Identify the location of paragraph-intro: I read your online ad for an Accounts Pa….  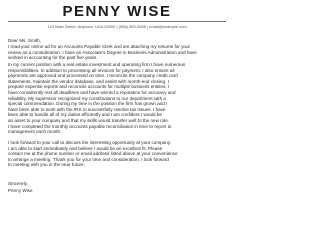
(118, 52).